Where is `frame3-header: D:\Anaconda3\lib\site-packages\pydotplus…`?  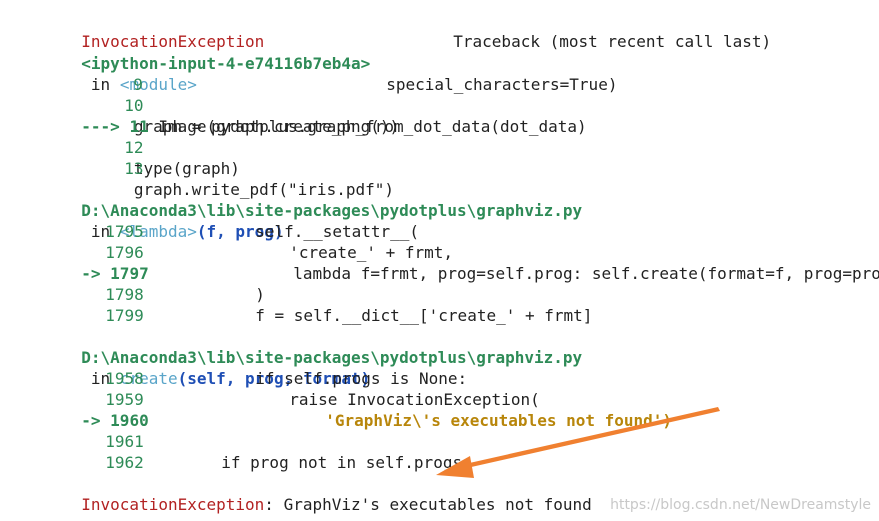 frame3-header: D:\Anaconda3\lib\site-packages\pydotplus… is located at coordinates (322, 357).